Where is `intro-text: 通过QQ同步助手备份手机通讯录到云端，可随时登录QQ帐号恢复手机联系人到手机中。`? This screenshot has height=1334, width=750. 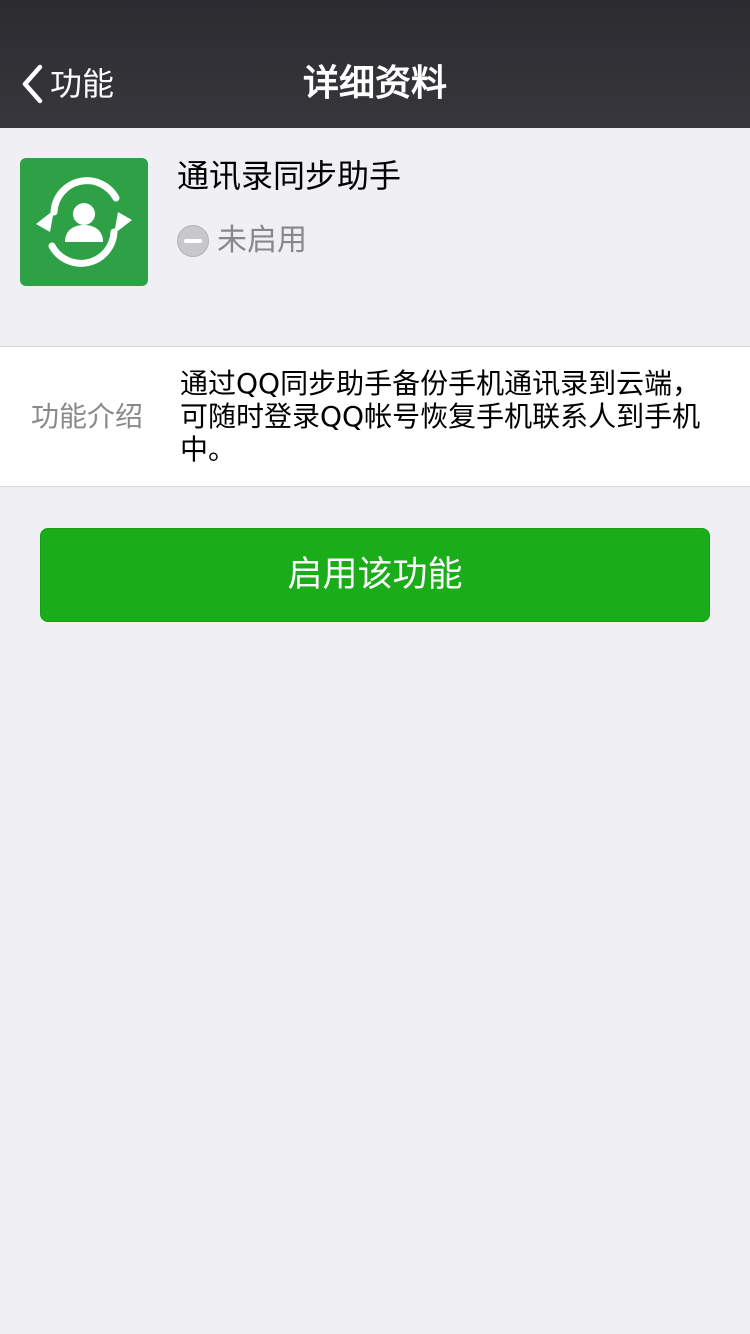 intro-text: 通过QQ同步助手备份手机通讯录到云端，可随时登录QQ帐号恢复手机联系人到手机中。 is located at coordinates (440, 416).